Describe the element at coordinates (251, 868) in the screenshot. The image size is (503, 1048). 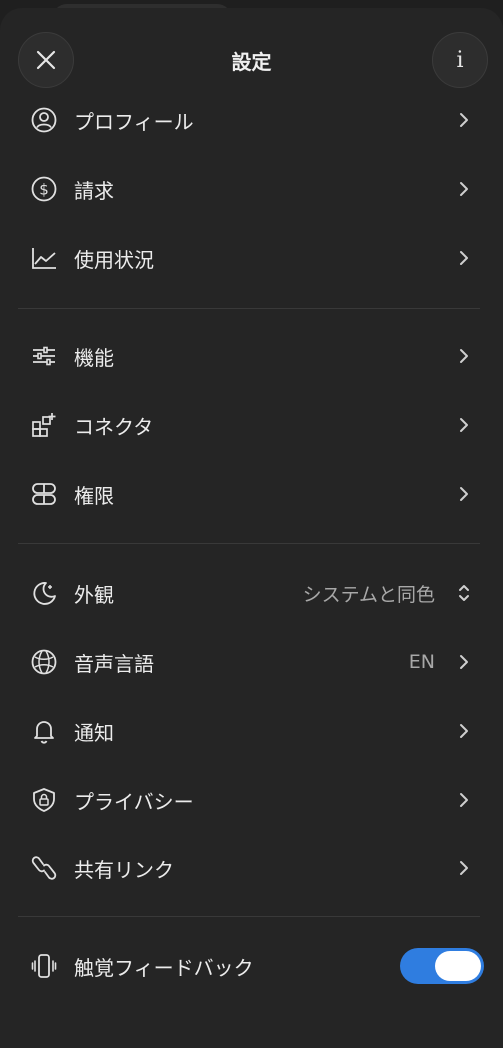
I see `settings-item-shared-links: 共有リンク` at that location.